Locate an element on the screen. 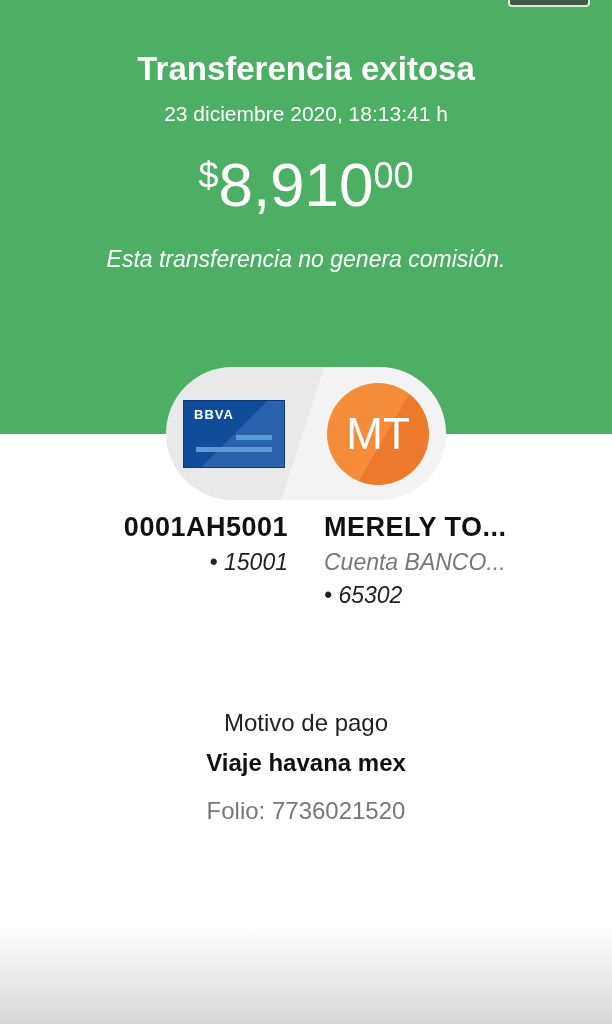  date-time: 23 diciembre 2020, 18:13:41 h is located at coordinates (306, 114).